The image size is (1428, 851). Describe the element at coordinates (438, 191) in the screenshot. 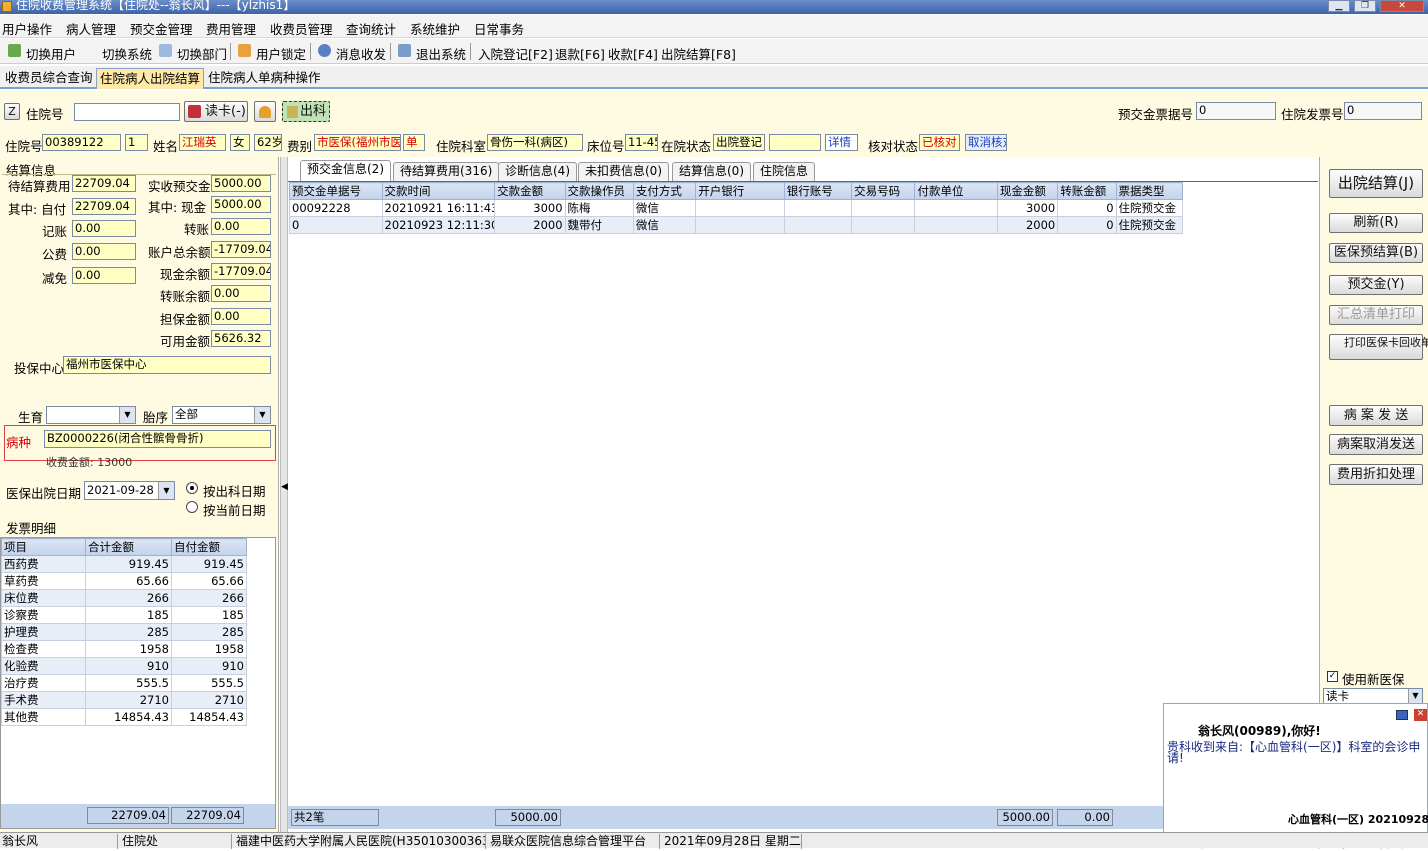

I see `grid-header-cell: 交款时间` at that location.